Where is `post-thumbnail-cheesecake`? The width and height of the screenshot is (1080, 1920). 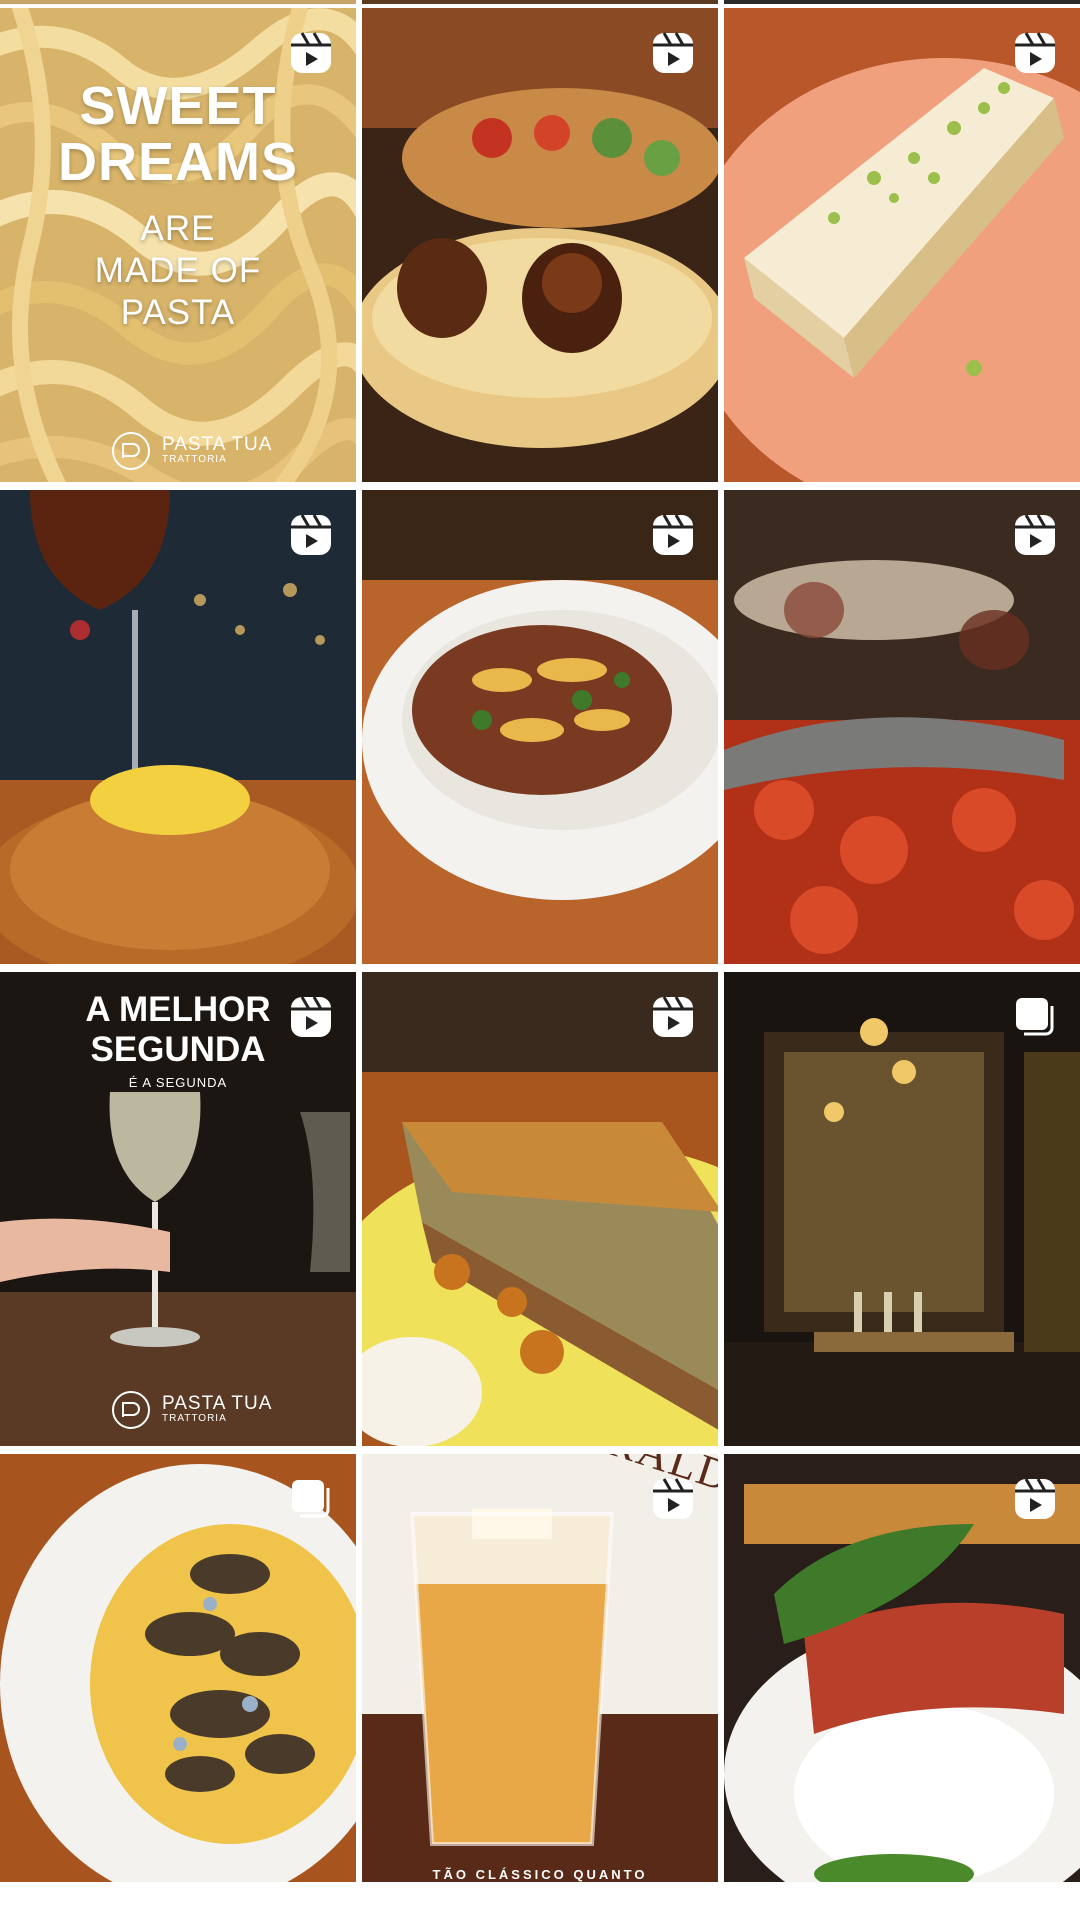
post-thumbnail-cheesecake is located at coordinates (540, 1209).